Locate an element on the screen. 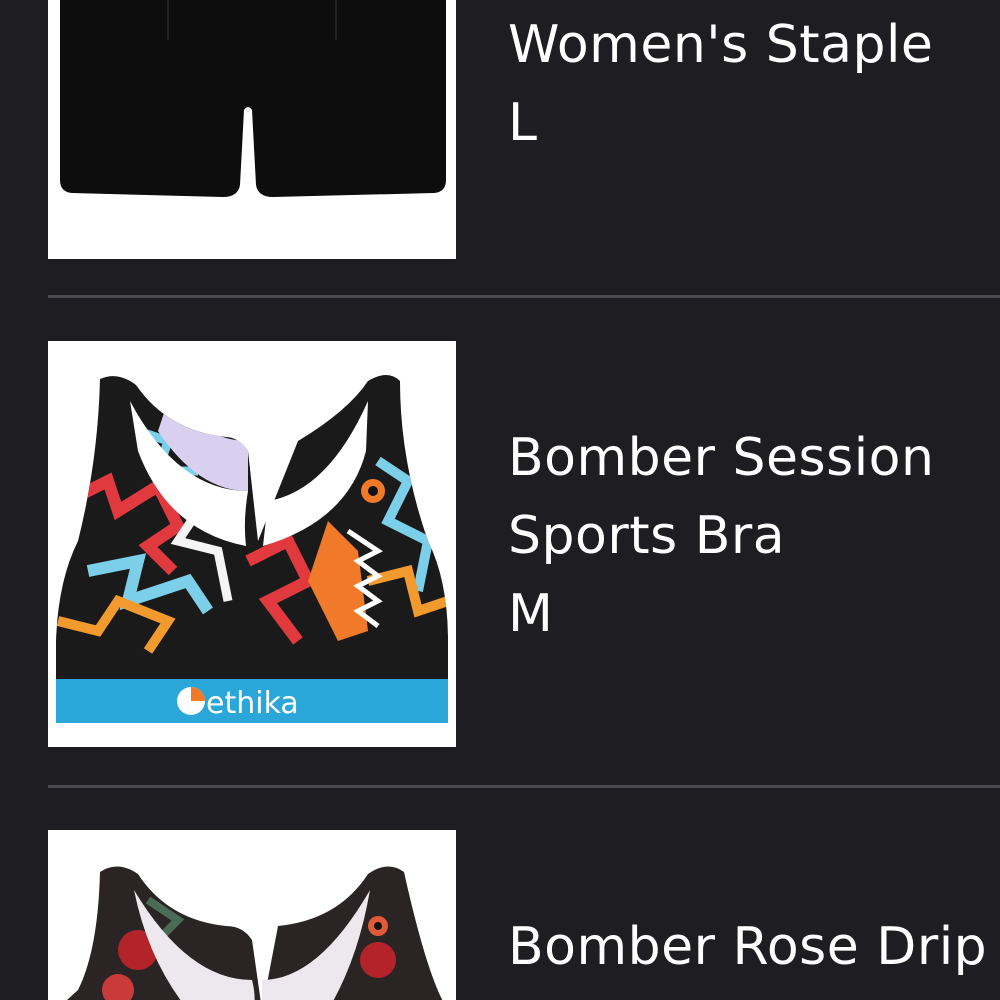  rose-sports-bra-image is located at coordinates (252, 933).